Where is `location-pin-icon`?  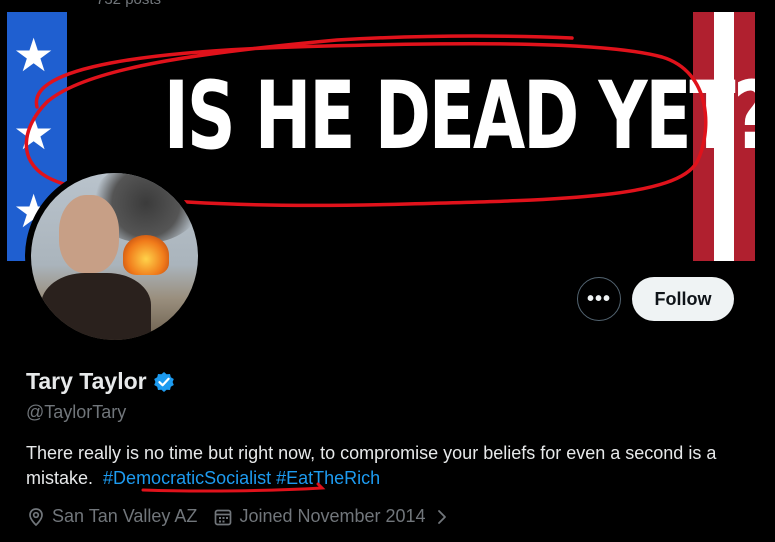 location-pin-icon is located at coordinates (36, 516).